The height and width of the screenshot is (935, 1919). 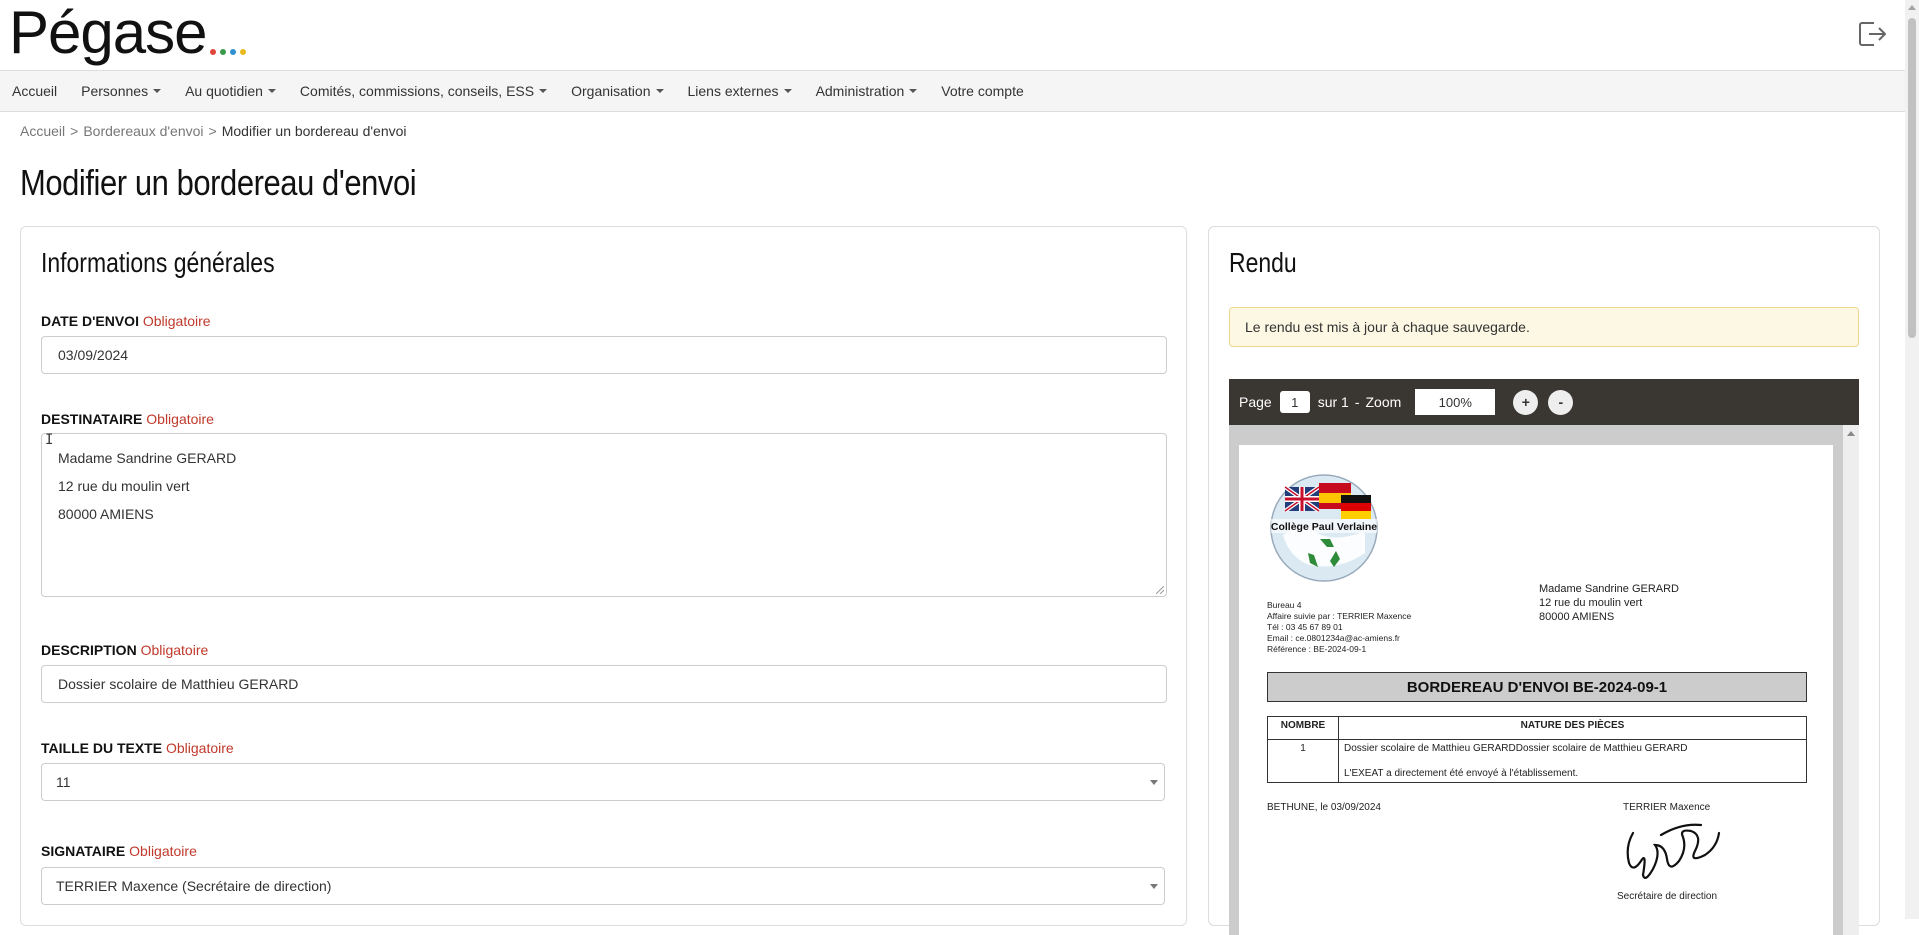 I want to click on nav-item-label: Au quotidien, so click(x=224, y=91).